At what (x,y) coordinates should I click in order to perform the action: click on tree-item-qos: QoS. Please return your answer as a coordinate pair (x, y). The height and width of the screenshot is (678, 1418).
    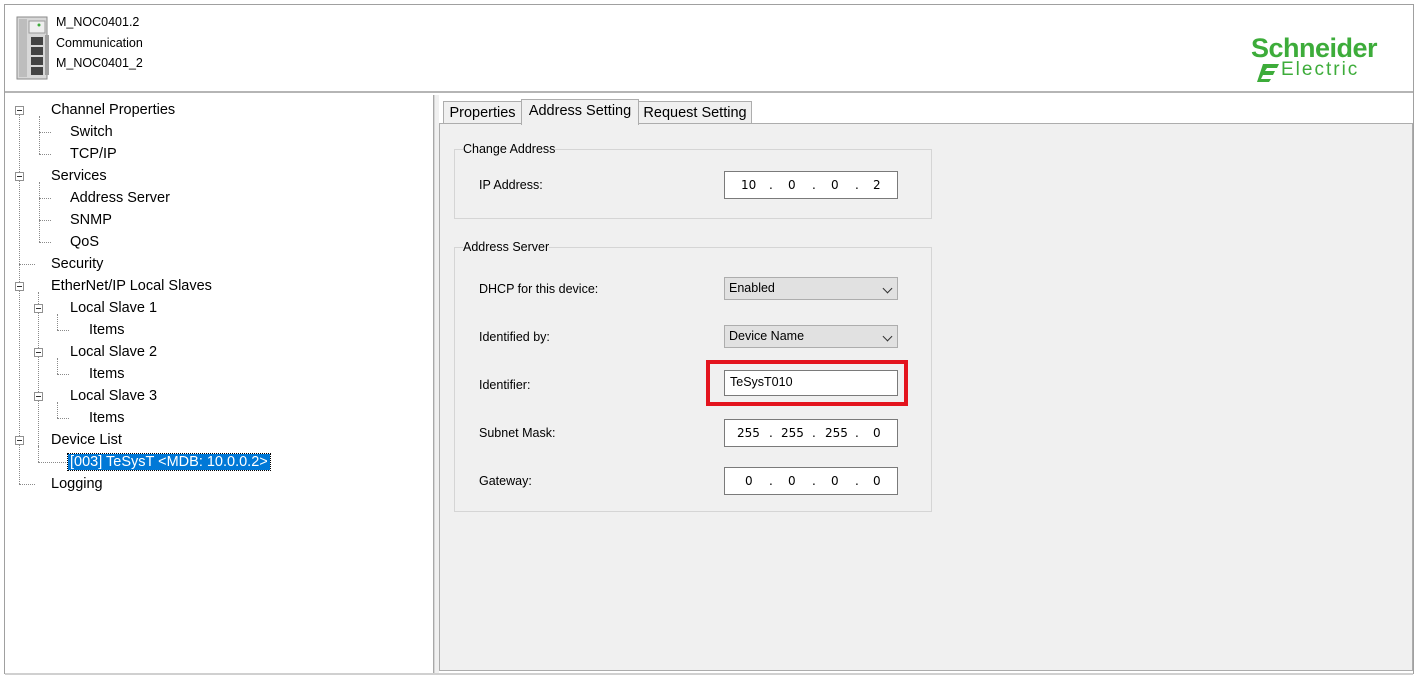
    Looking at the image, I should click on (84, 242).